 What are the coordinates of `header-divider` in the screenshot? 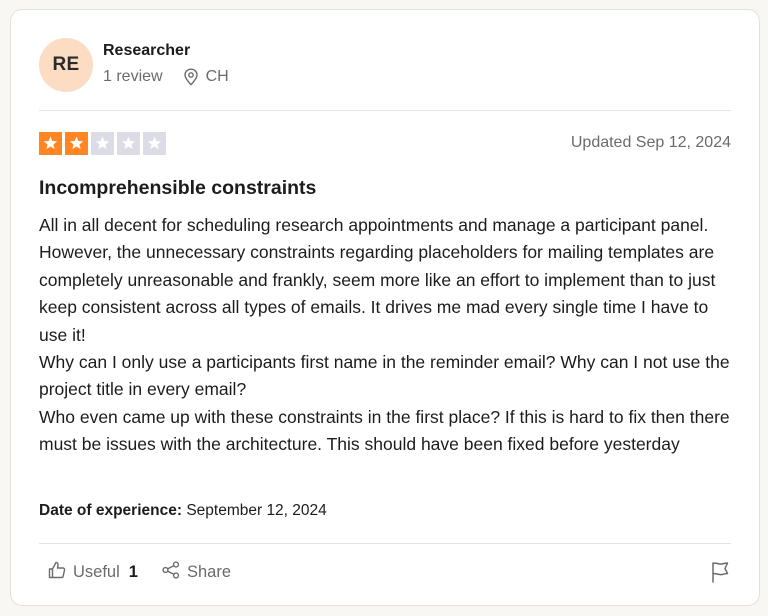 It's located at (385, 110).